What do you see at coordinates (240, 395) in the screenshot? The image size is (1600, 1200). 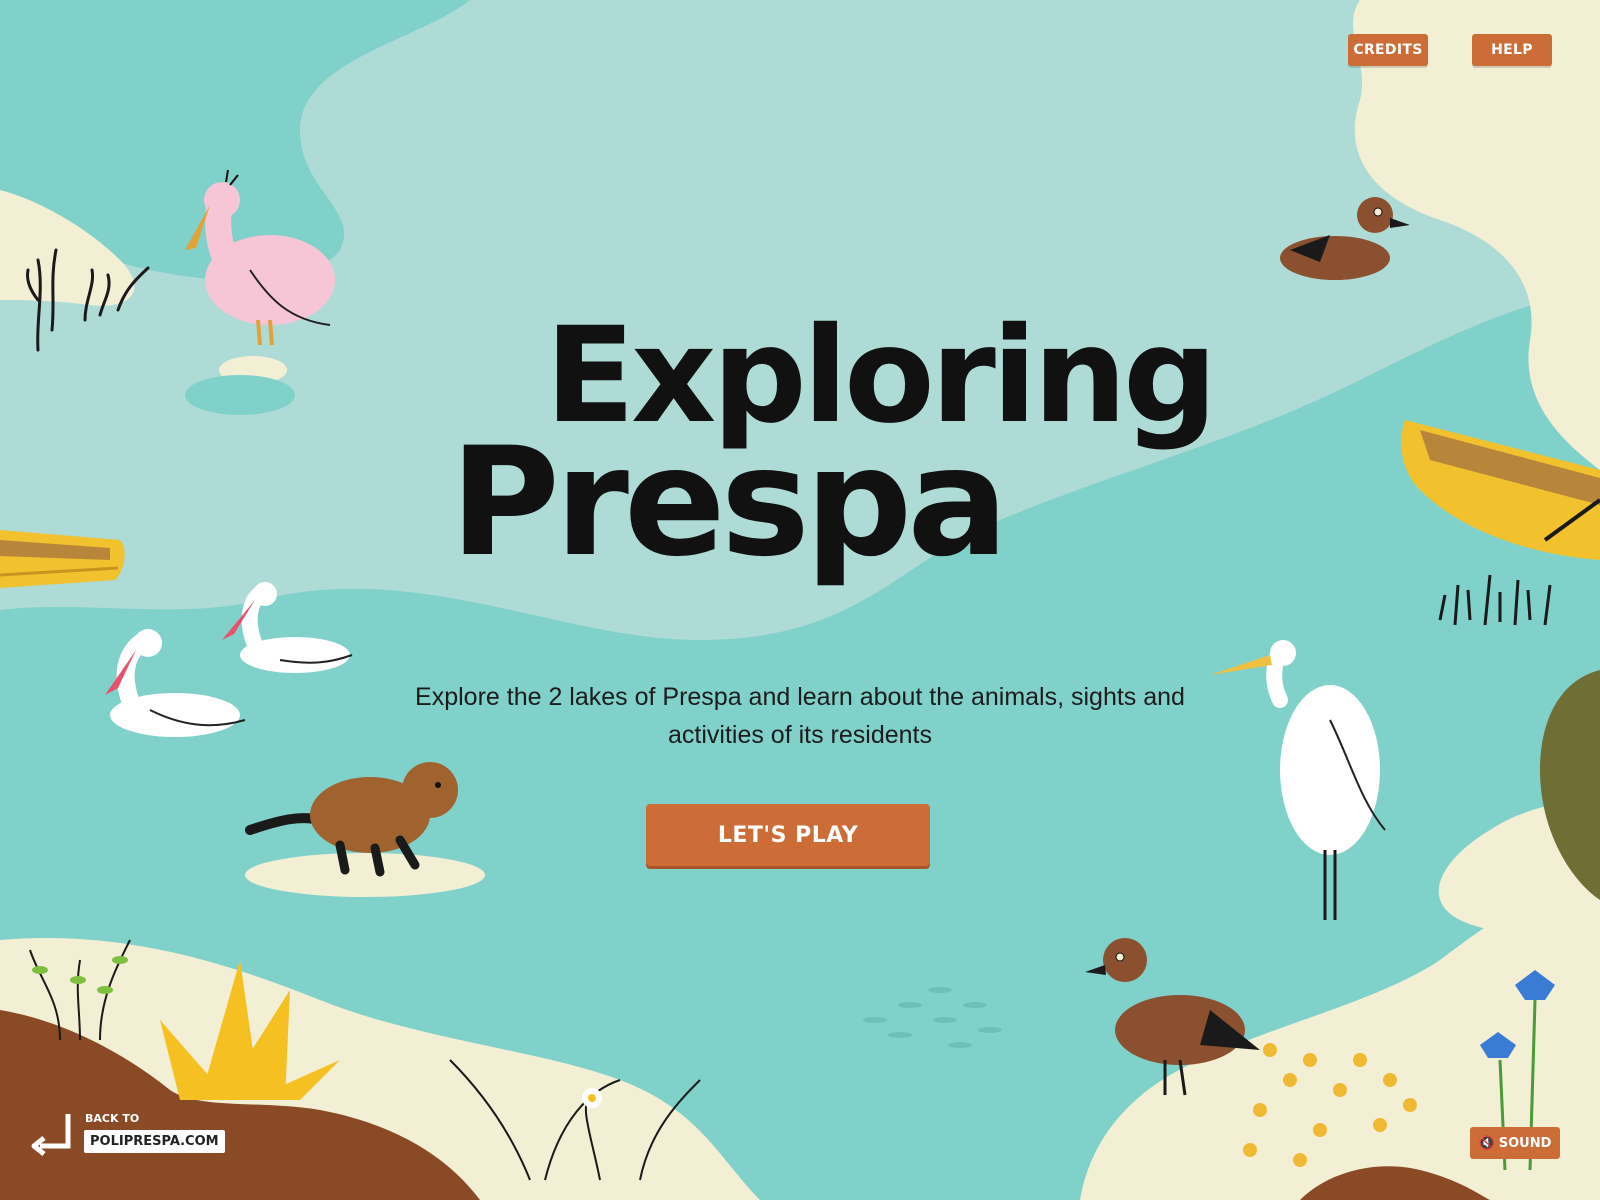 I see `shadow-pelican` at bounding box center [240, 395].